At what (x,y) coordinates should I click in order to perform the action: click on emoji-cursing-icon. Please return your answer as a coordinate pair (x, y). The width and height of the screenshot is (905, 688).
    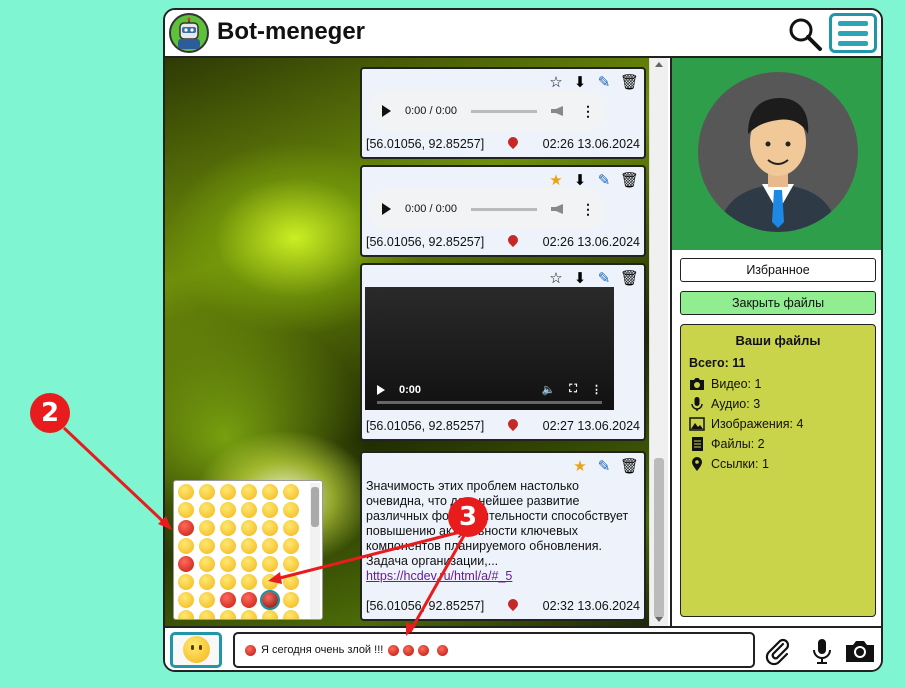
    Looking at the image, I should click on (270, 600).